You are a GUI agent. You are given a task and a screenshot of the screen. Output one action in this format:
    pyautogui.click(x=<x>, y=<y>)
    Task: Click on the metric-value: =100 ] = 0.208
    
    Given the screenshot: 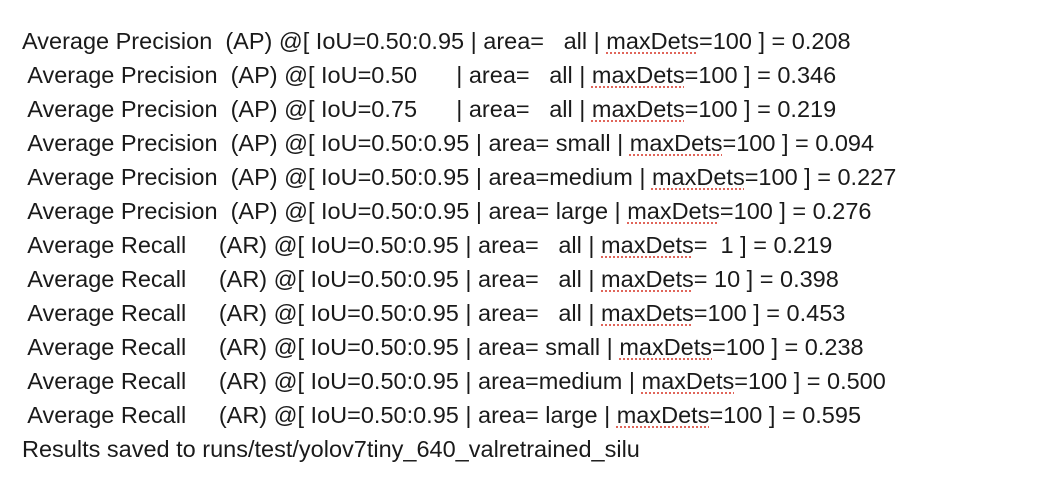 What is the action you would take?
    pyautogui.click(x=774, y=41)
    